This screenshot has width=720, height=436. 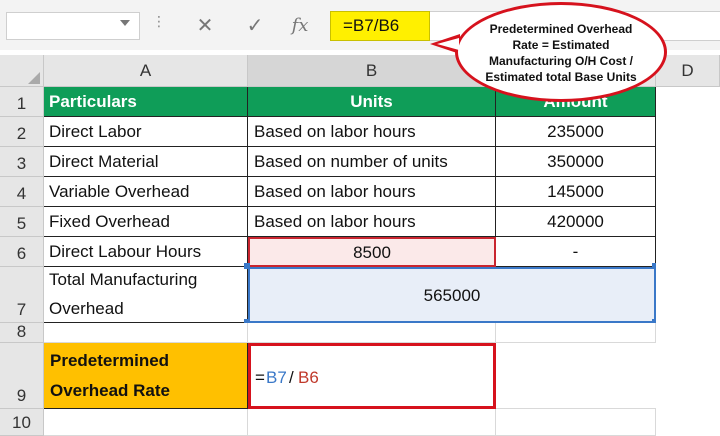 I want to click on row-header-1: 1, so click(x=22, y=102).